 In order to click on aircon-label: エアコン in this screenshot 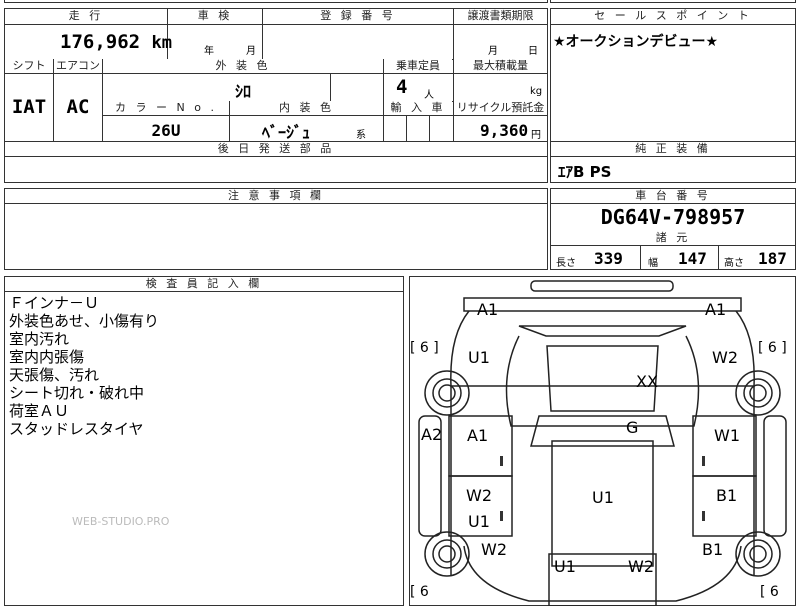, I will do `click(78, 66)`.